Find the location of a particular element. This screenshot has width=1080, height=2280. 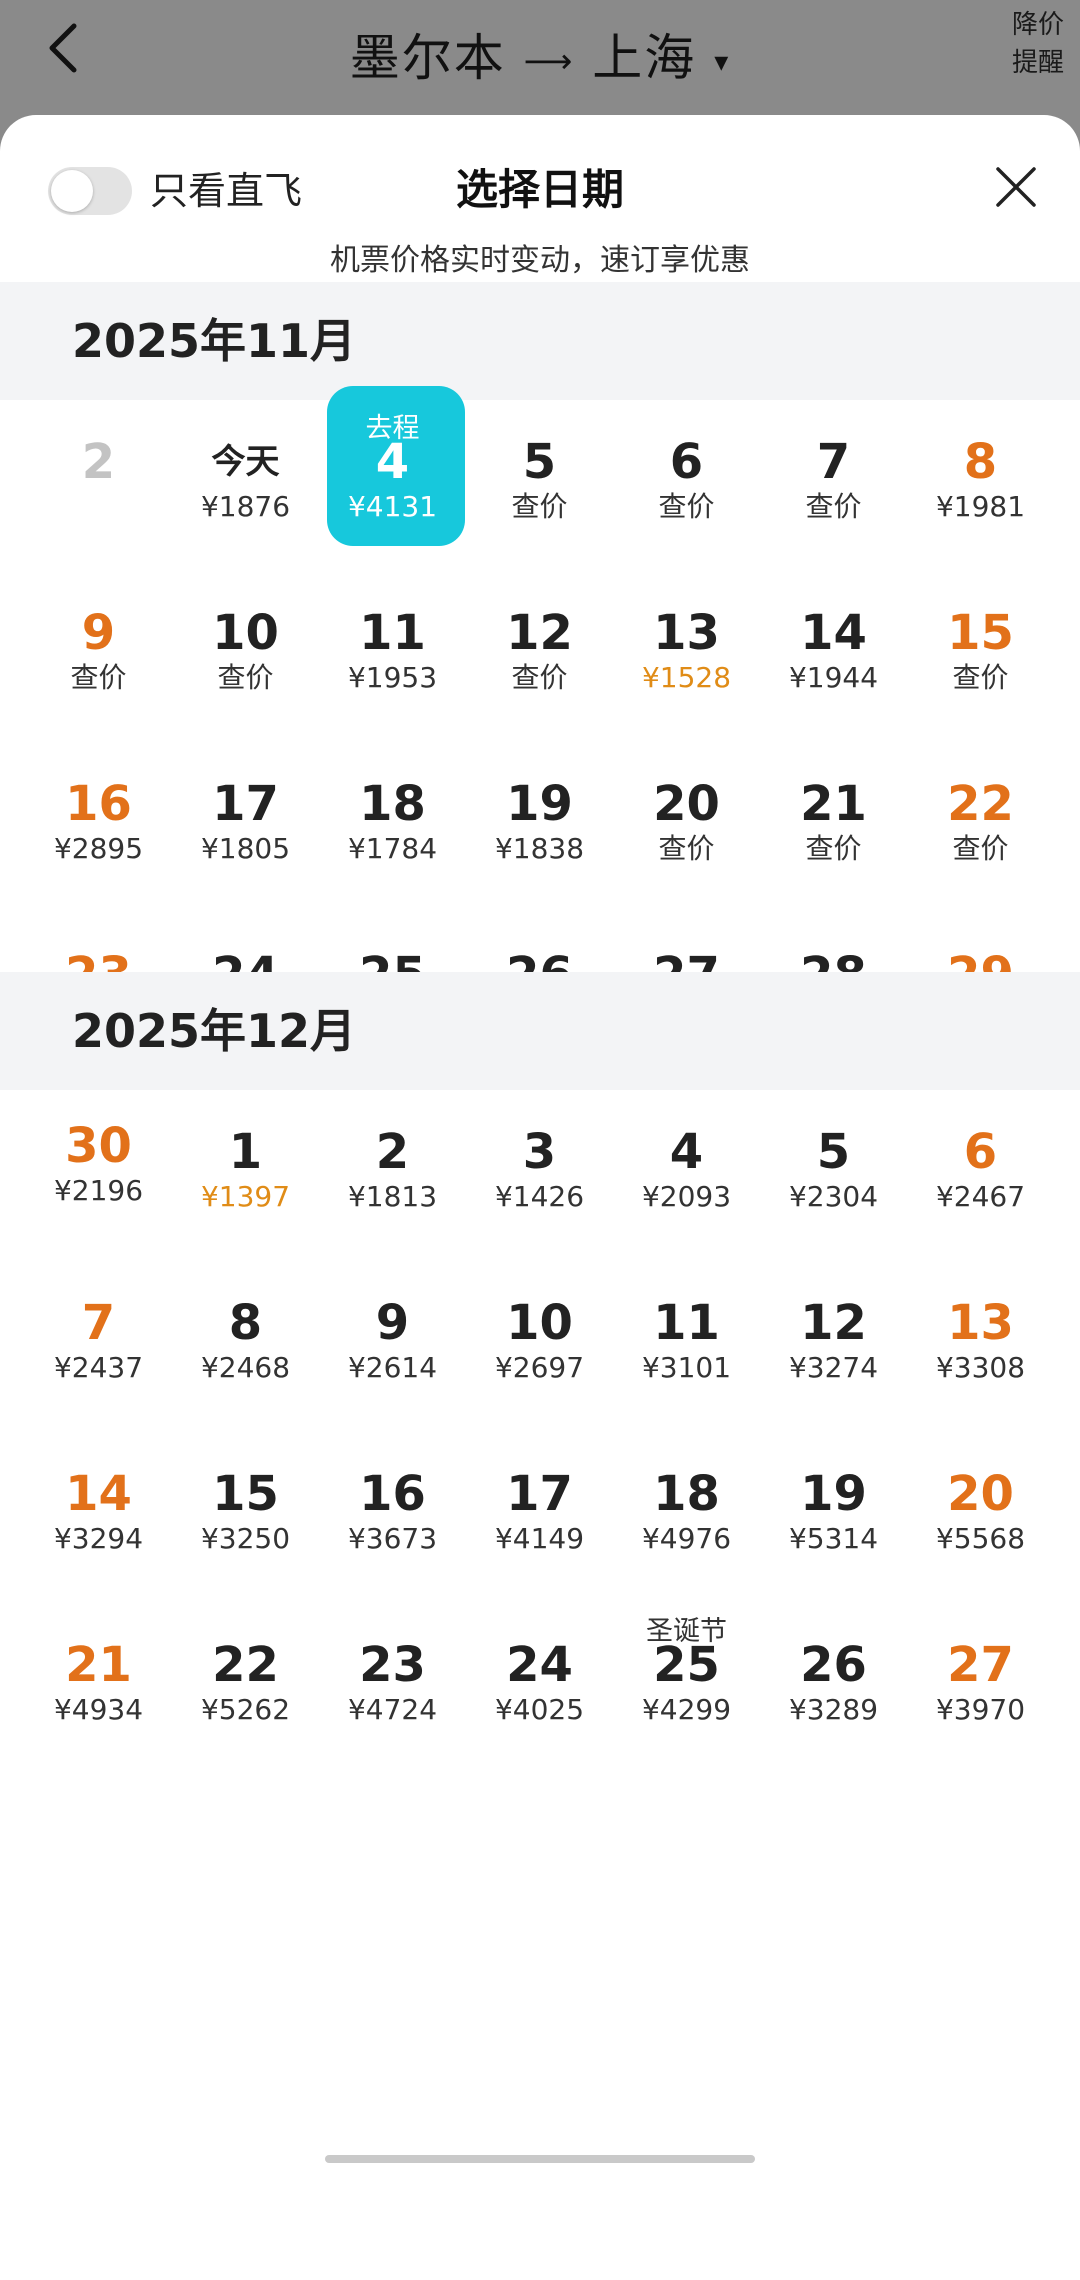

day-cell: 30 ¥2196 is located at coordinates (98, 1164).